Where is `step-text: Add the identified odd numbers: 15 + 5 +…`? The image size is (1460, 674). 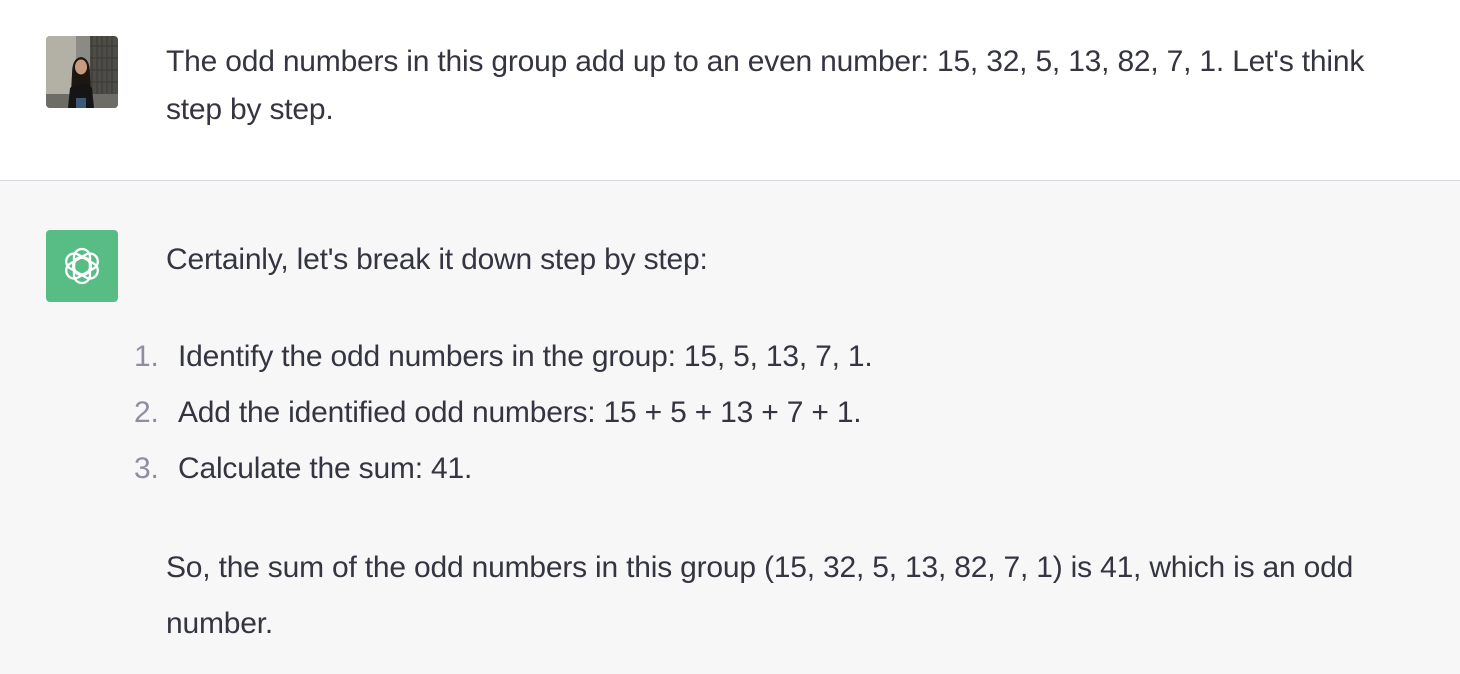 step-text: Add the identified odd numbers: 15 + 5 +… is located at coordinates (520, 412).